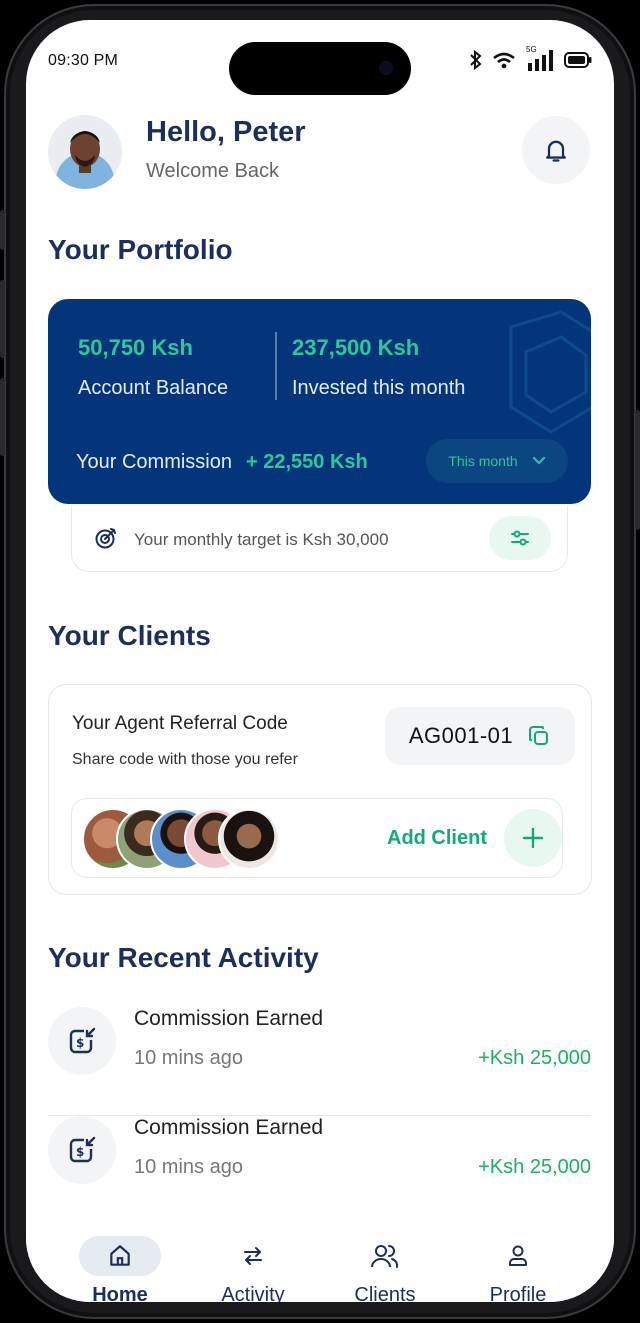  I want to click on commission-value: + 22,550 Ksh, so click(307, 462).